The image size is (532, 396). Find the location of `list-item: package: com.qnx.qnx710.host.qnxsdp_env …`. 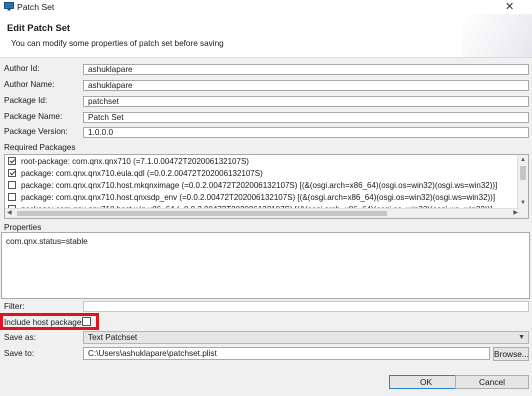

list-item: package: com.qnx.qnx710.host.qnxsdp_env … is located at coordinates (251, 197).